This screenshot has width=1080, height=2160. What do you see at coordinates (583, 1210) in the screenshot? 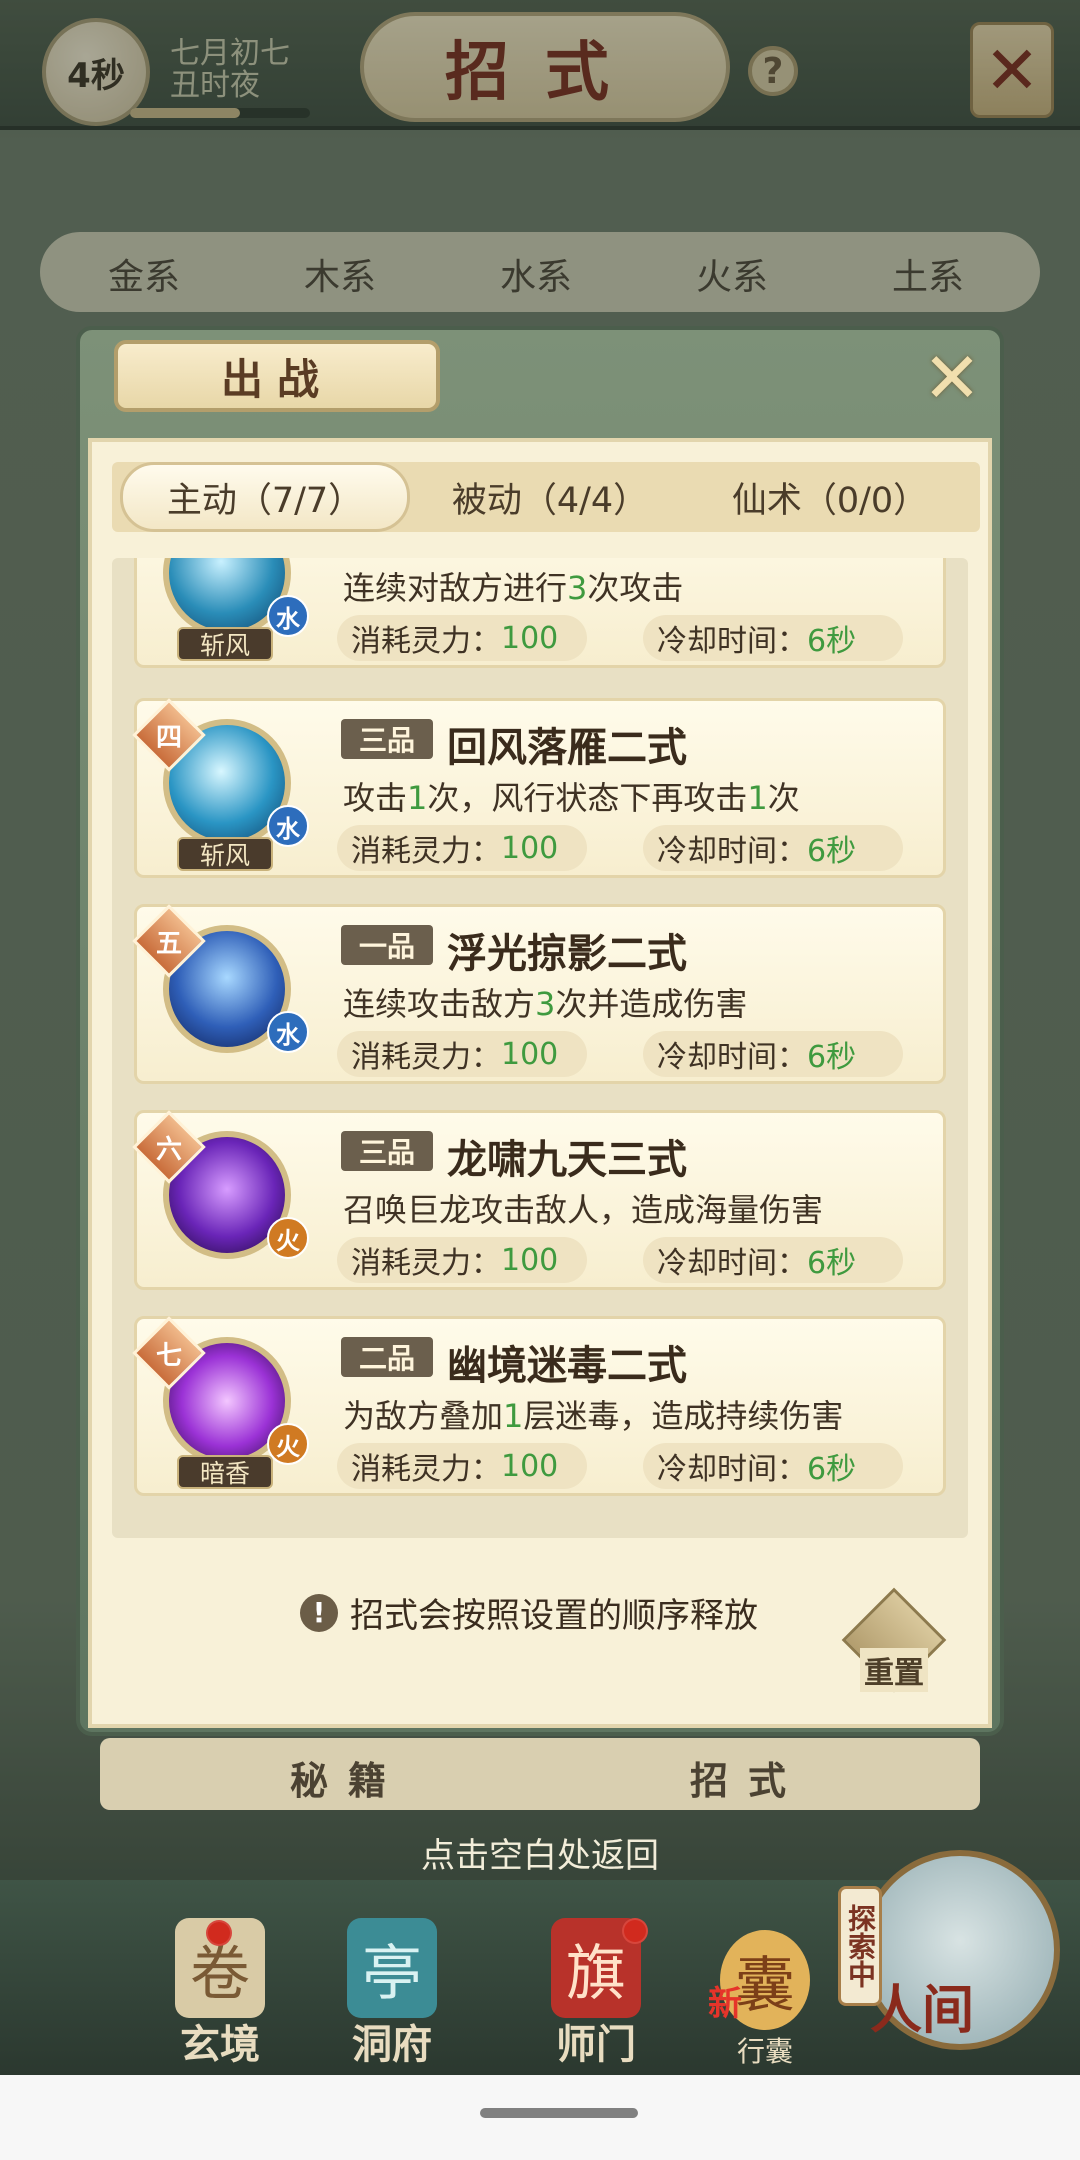
I see `skill-description: 召唤巨龙攻击敌人，造成海量伤害` at bounding box center [583, 1210].